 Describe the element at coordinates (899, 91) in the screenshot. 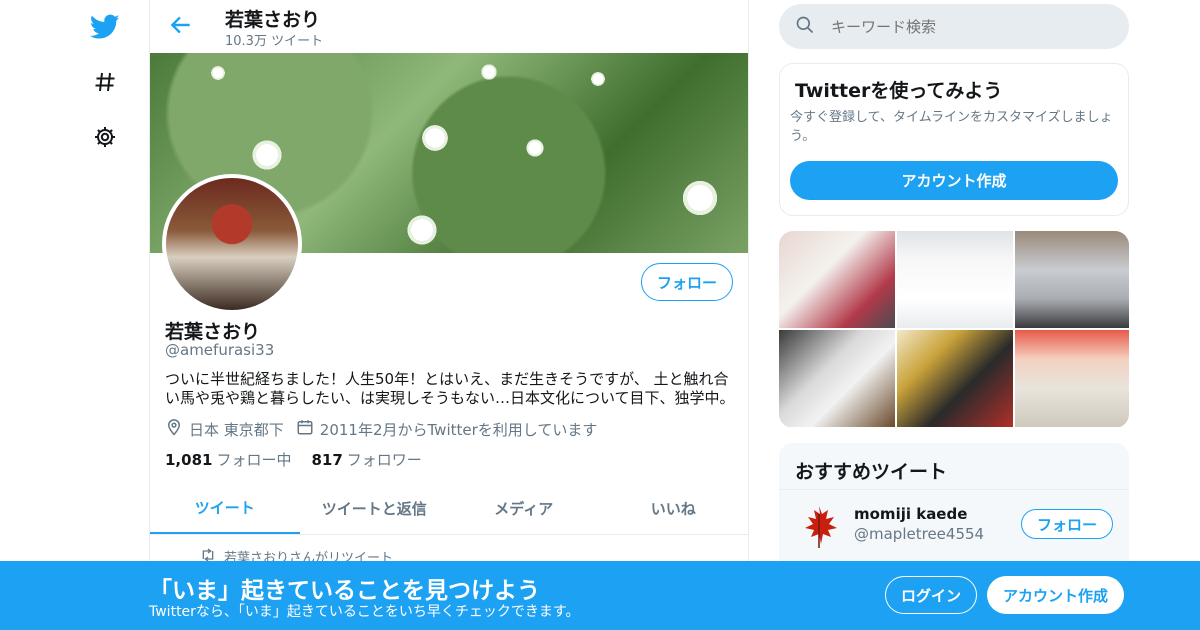

I see `signup-card-title: Twitterを使ってみよう` at that location.